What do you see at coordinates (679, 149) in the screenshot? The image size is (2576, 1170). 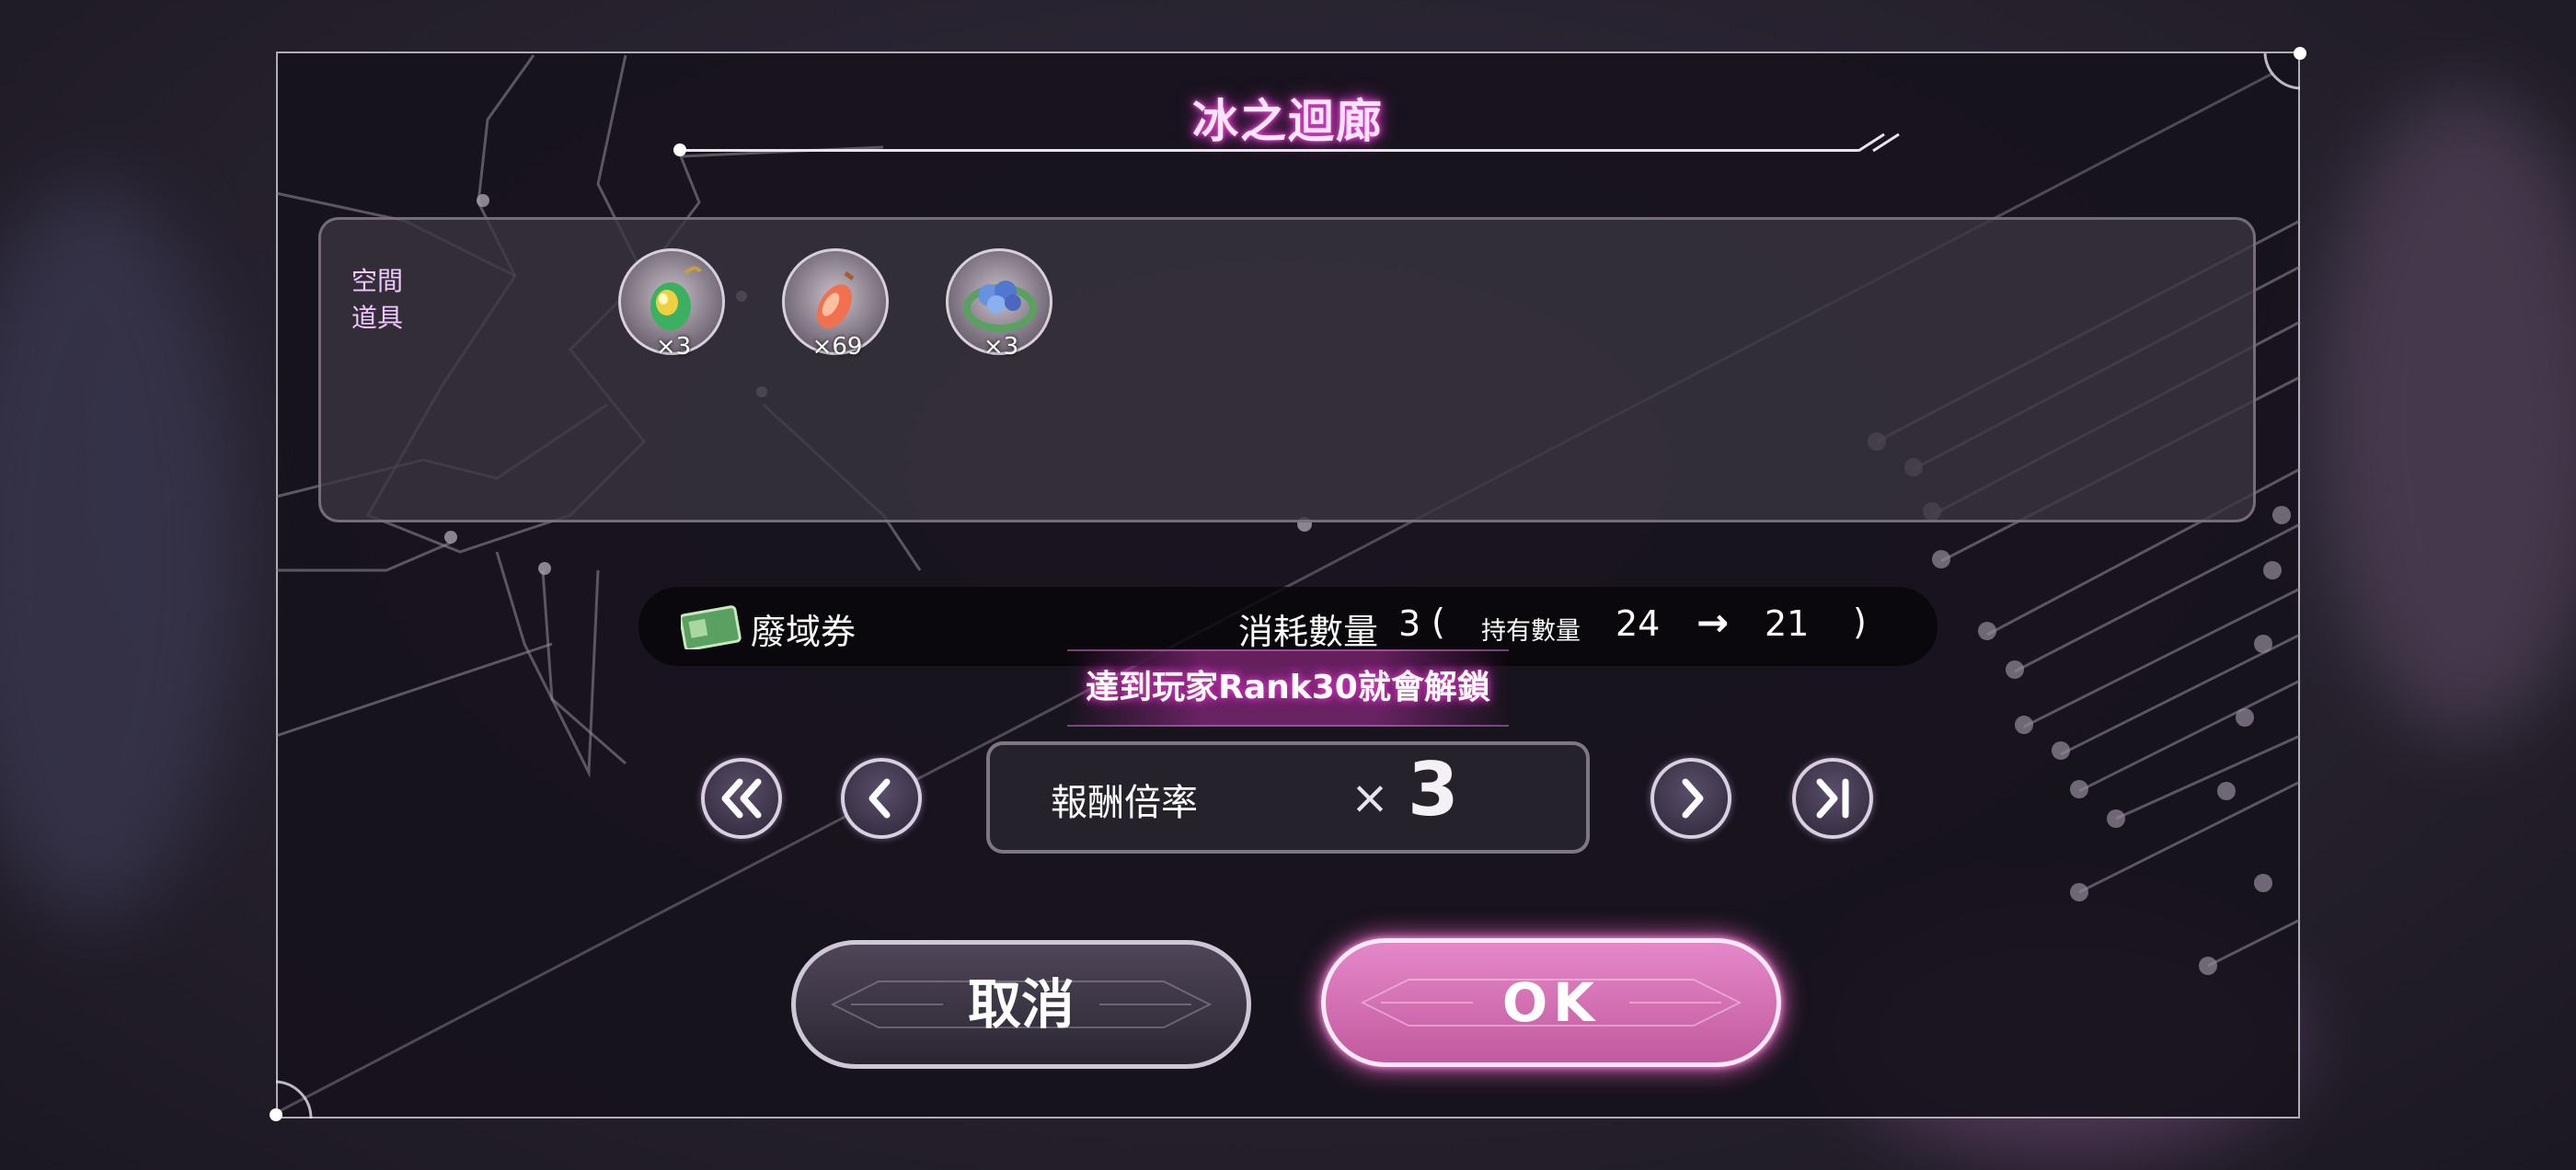 I see `title-underline-dot` at bounding box center [679, 149].